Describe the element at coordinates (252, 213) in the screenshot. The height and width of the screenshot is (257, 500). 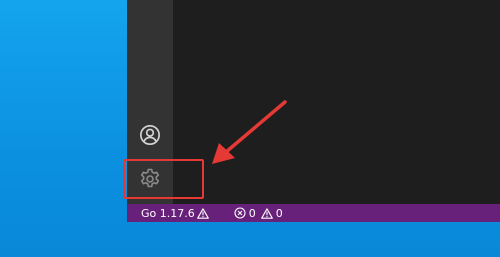
I see `errors-count: 0` at that location.